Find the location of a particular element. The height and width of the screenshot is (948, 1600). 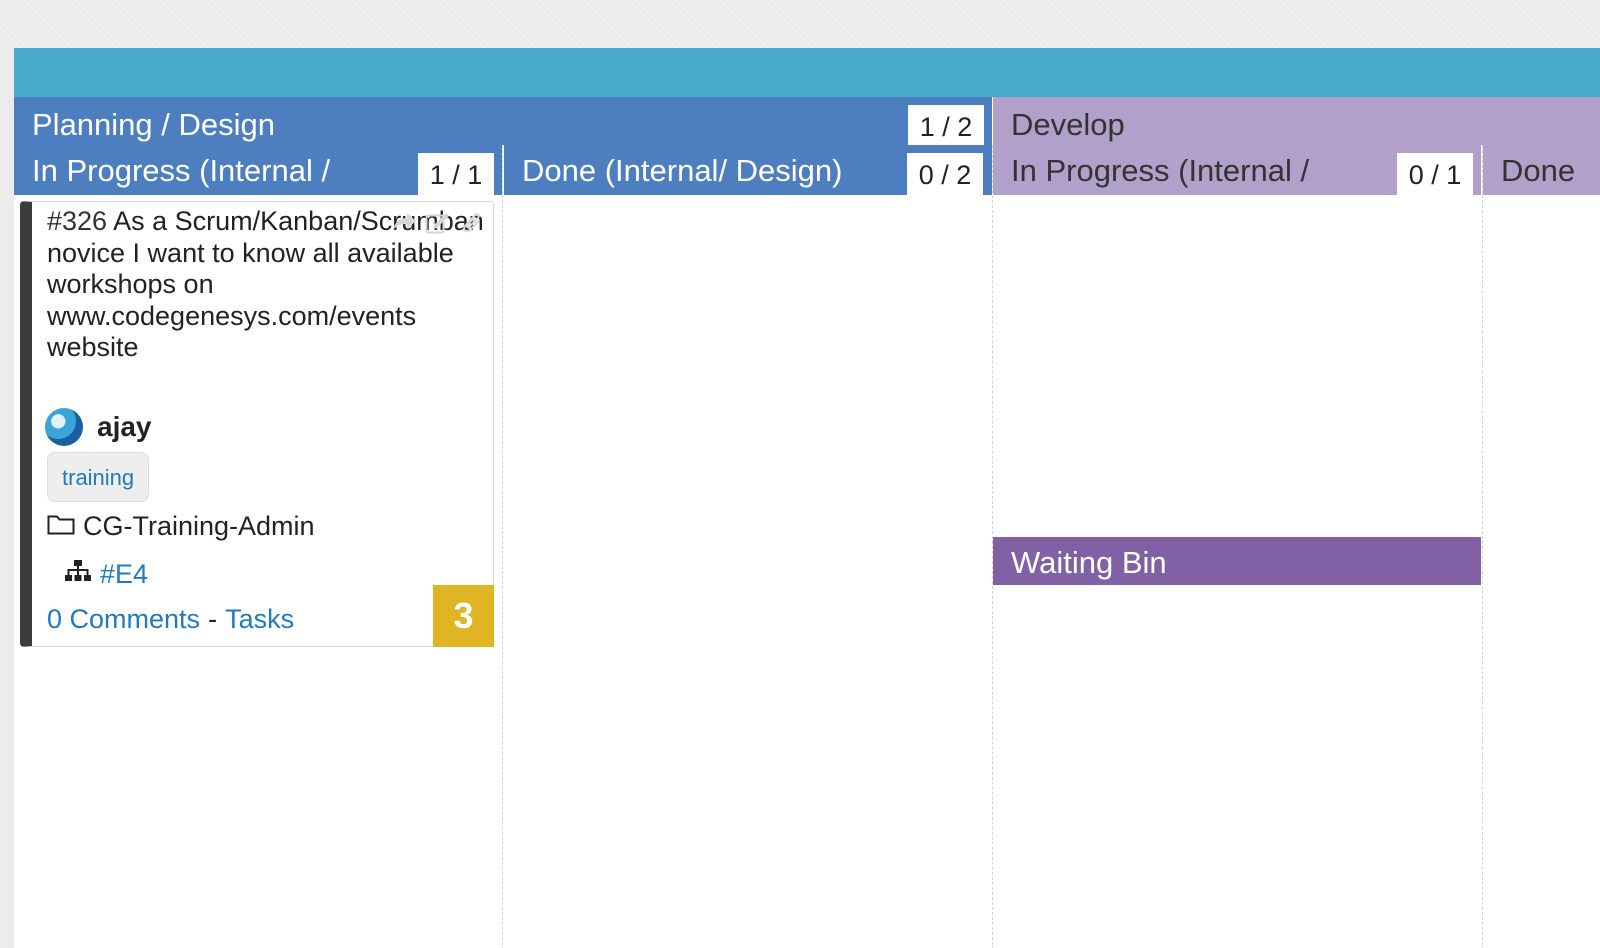

column-header-done-develop: Done is located at coordinates (1541, 170).